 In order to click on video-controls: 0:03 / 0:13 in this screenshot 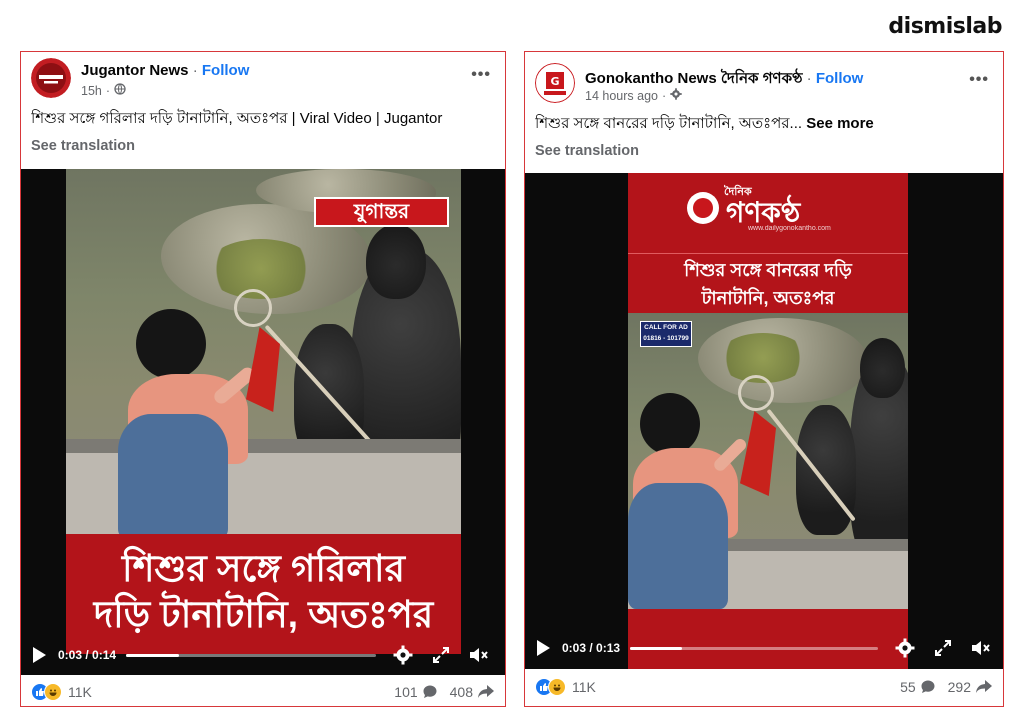, I will do `click(764, 648)`.